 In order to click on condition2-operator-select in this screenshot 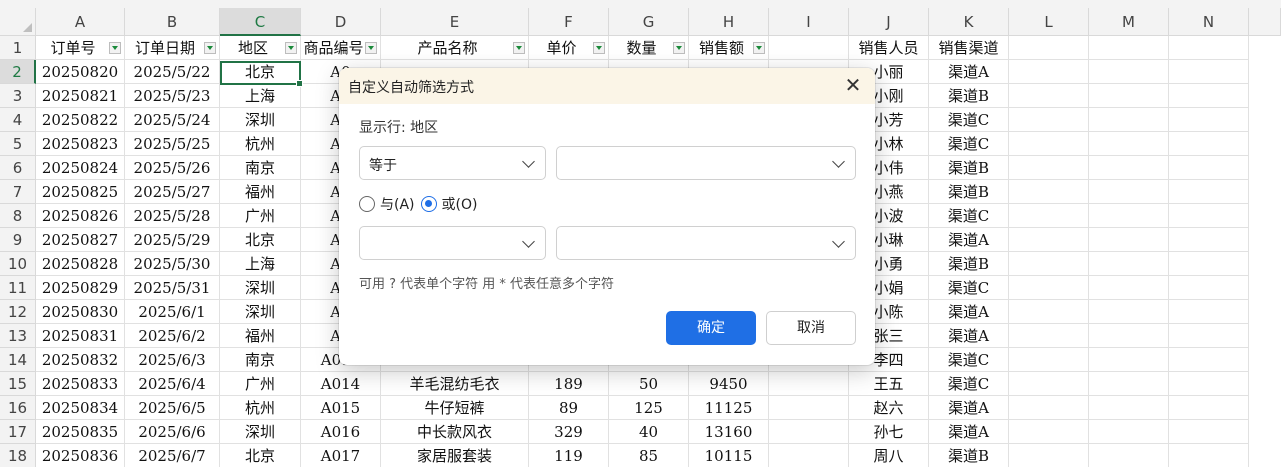, I will do `click(452, 243)`.